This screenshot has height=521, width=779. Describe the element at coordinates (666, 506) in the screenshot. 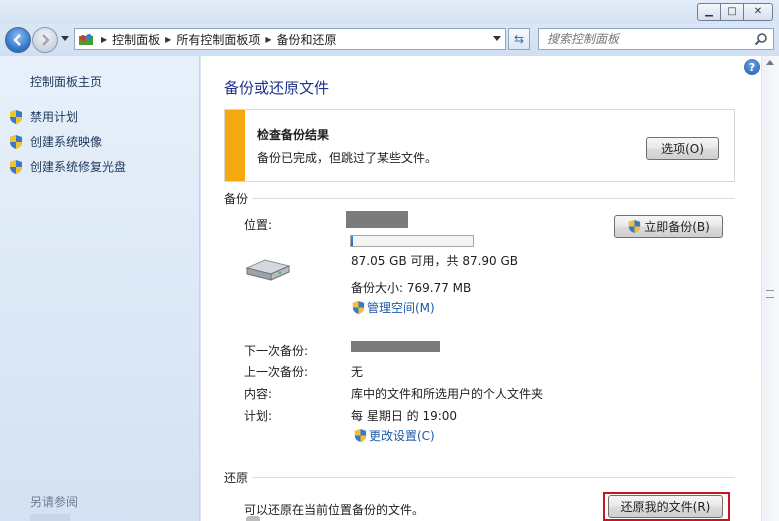

I see `restore-button-highlight` at that location.